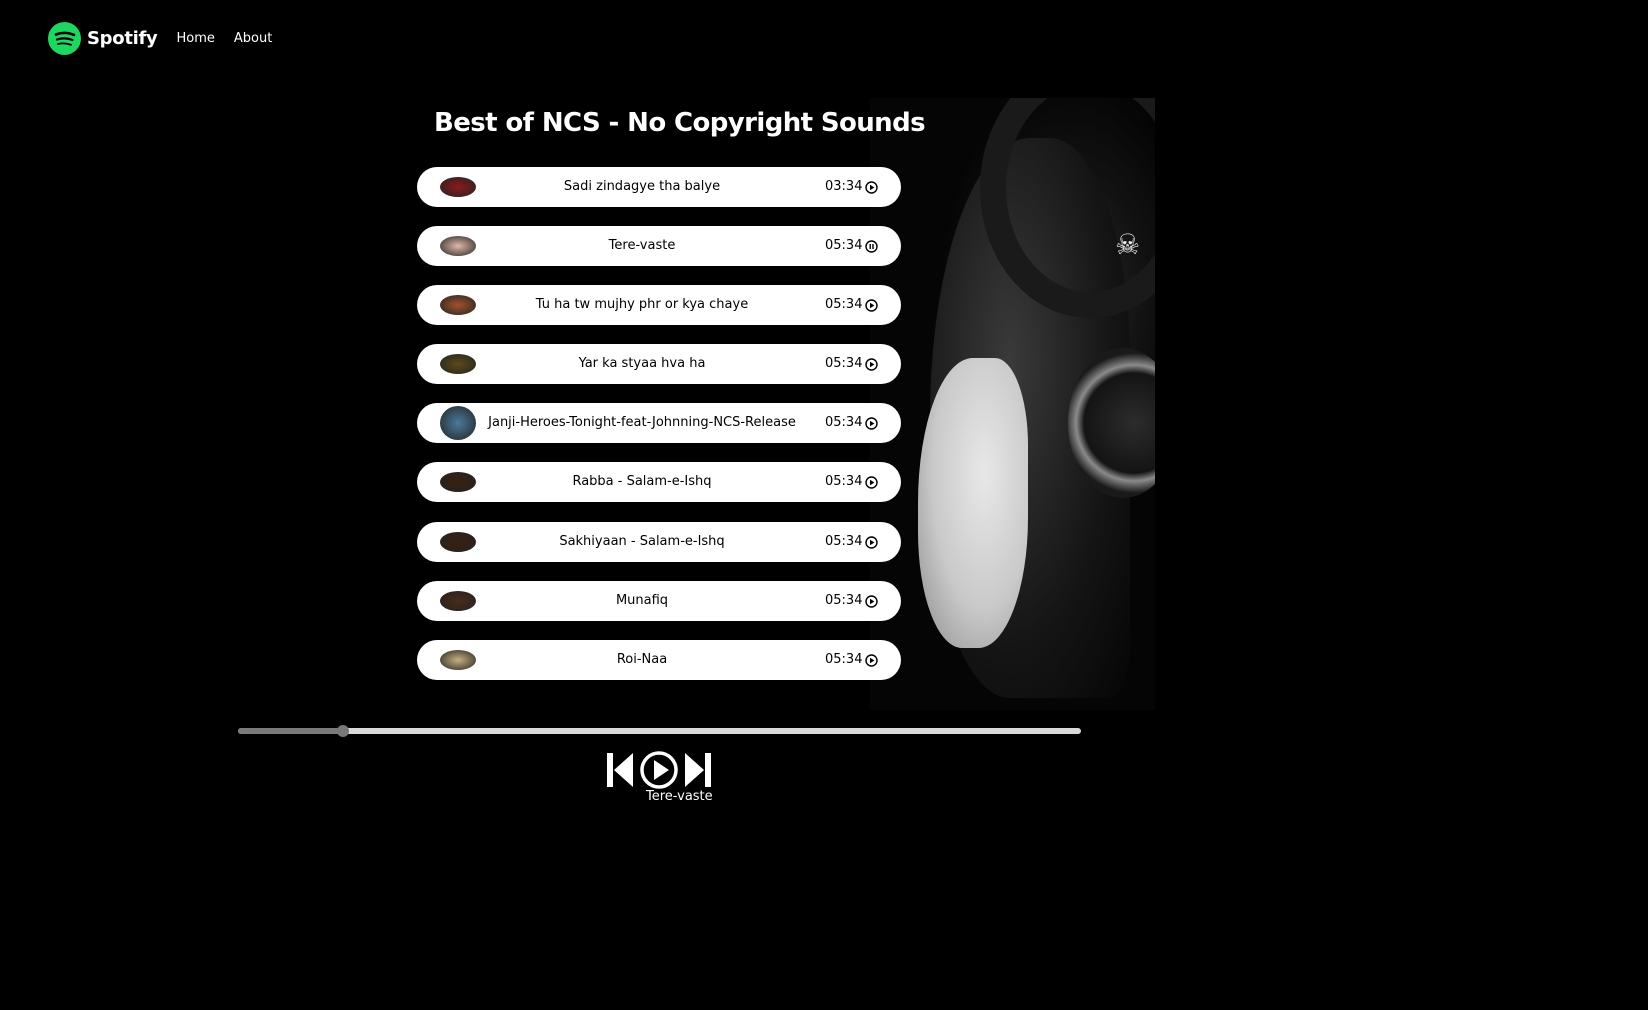 The image size is (1648, 1010). I want to click on song-item: Sakhiyaan - Salam-e-Ishq 05:34, so click(659, 542).